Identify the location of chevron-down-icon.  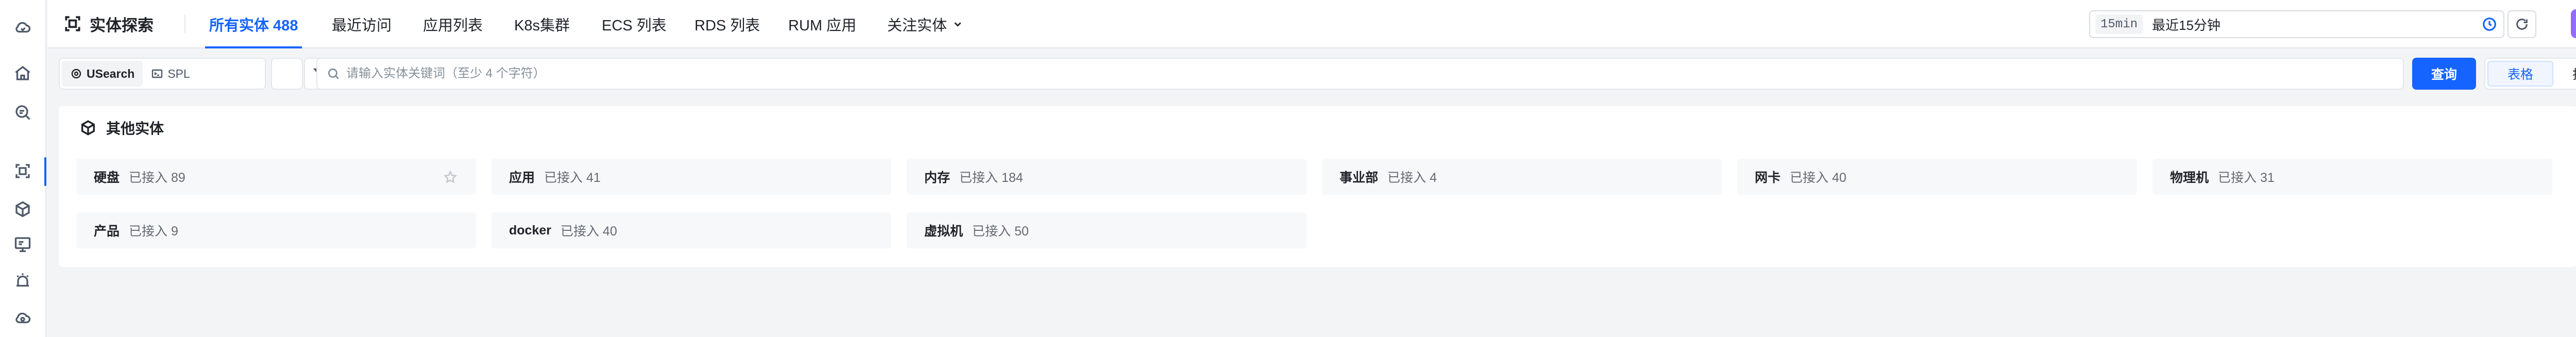
(957, 24).